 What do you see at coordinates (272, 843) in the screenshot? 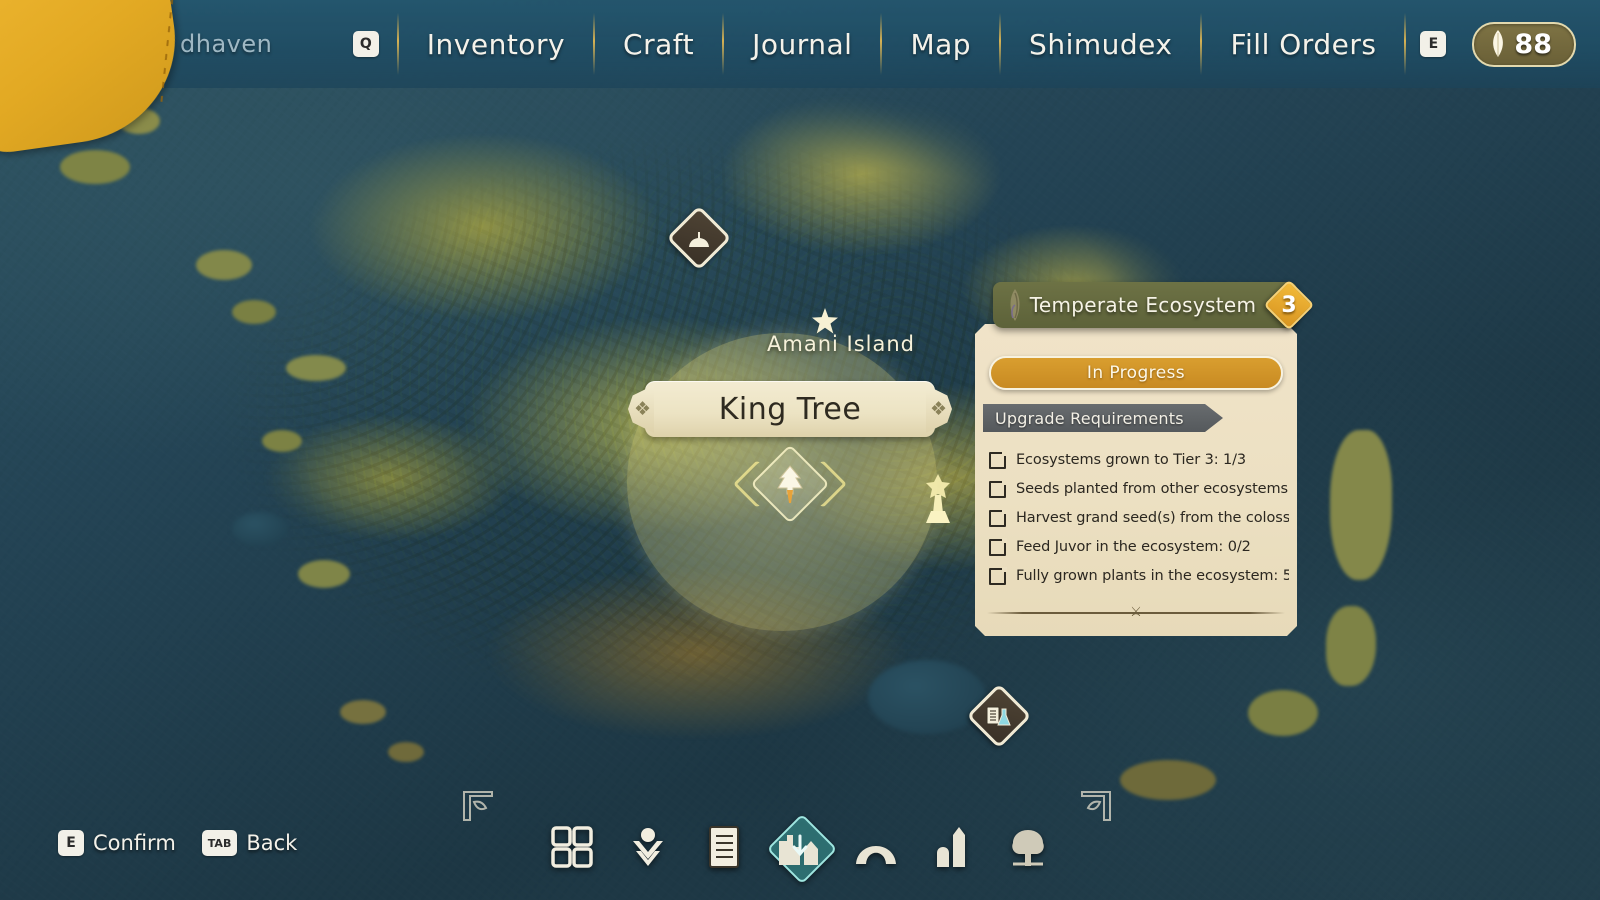
I see `back-label: Back` at bounding box center [272, 843].